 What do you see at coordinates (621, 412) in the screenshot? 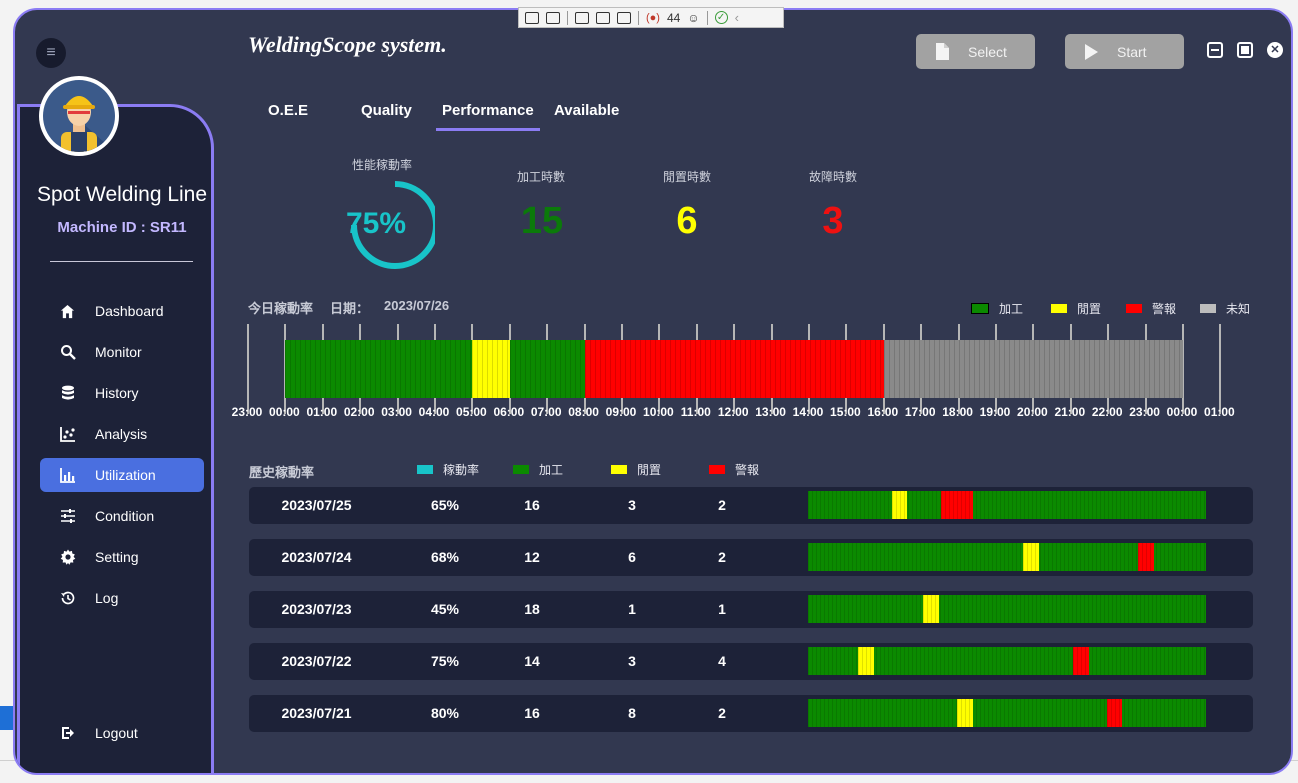
I see `timeline-tick-label: 09:00` at bounding box center [621, 412].